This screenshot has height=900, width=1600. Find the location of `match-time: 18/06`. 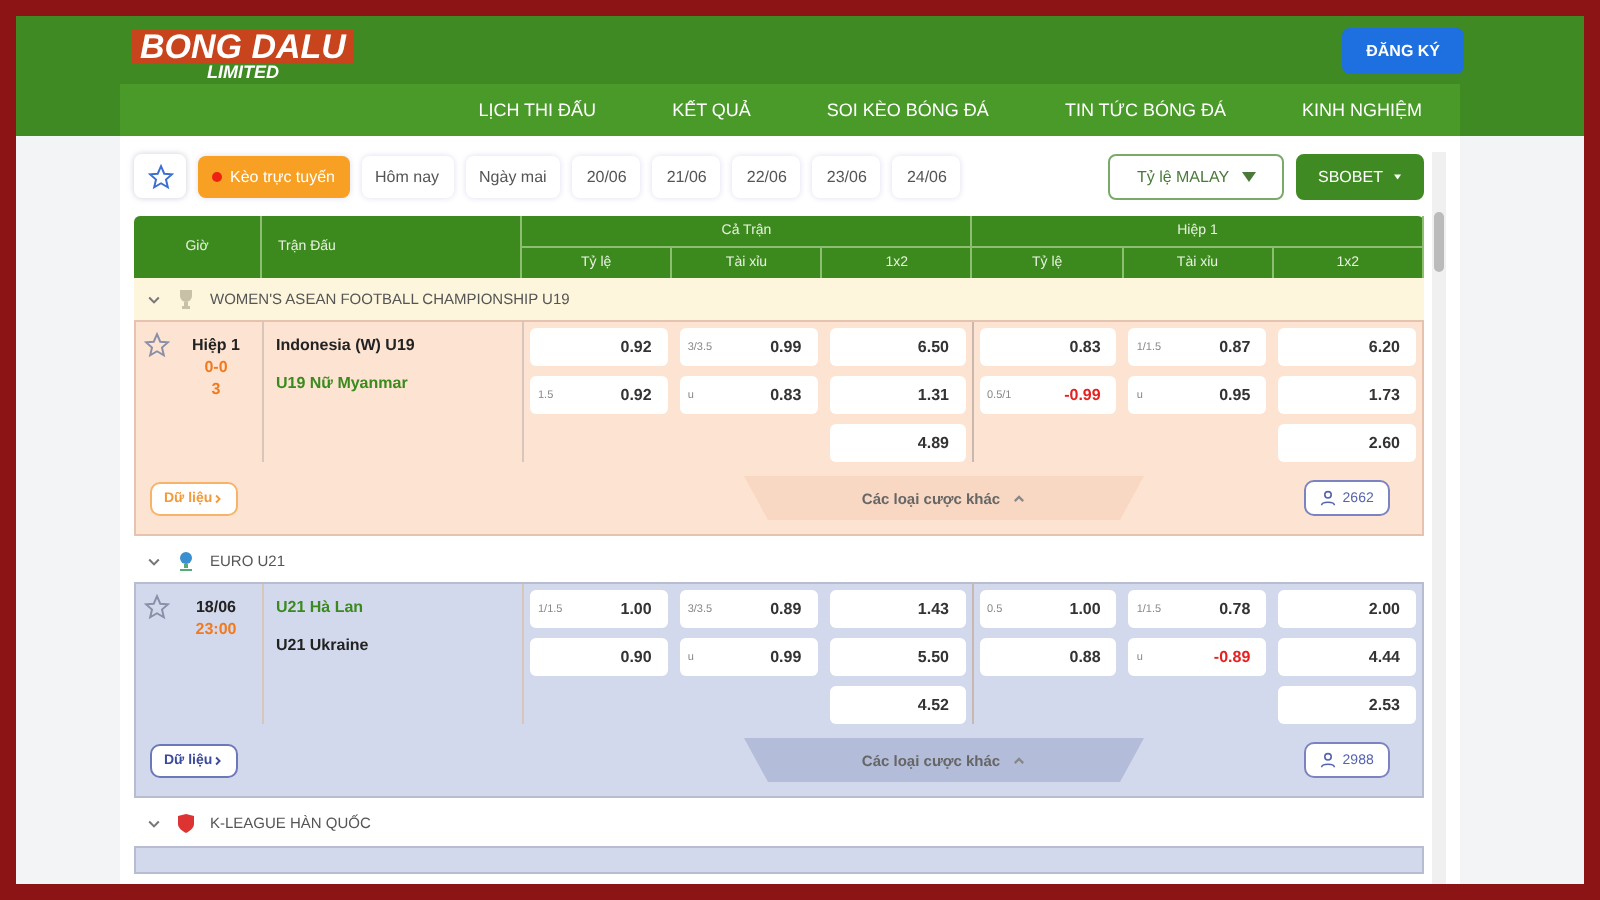

match-time: 18/06 is located at coordinates (216, 607).